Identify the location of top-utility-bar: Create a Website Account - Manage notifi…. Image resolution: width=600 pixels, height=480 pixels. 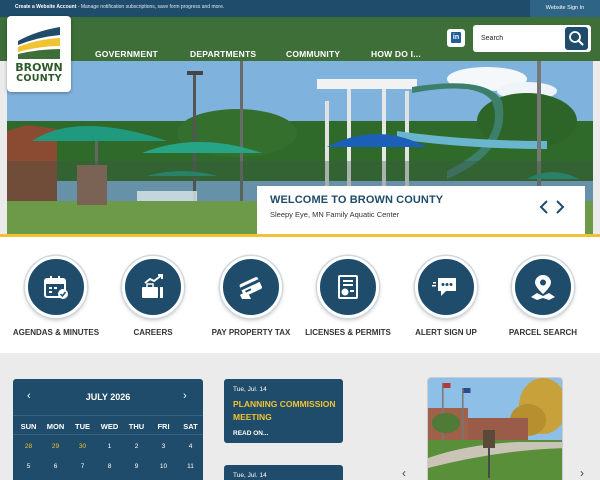
(300, 8).